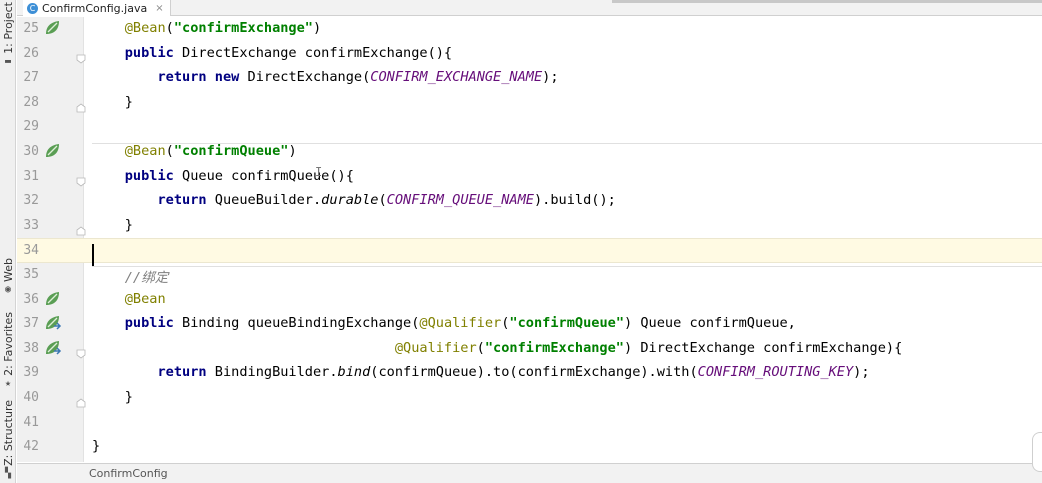  What do you see at coordinates (8, 440) in the screenshot?
I see `tool-tab-structure: Z: Structure ▚` at bounding box center [8, 440].